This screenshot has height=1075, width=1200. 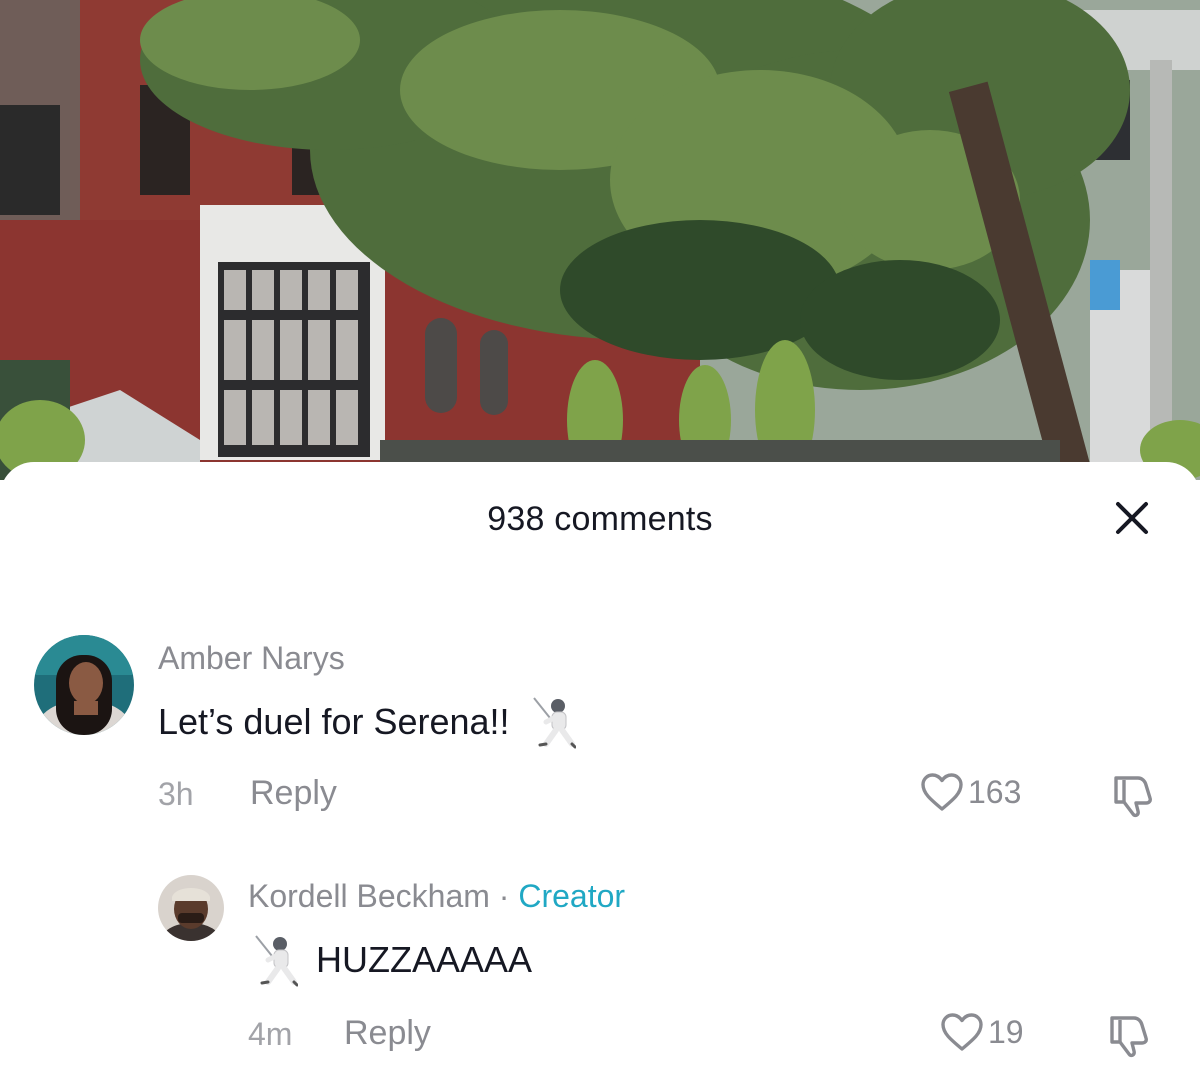 I want to click on comment-timestamp: 4m, so click(x=270, y=1034).